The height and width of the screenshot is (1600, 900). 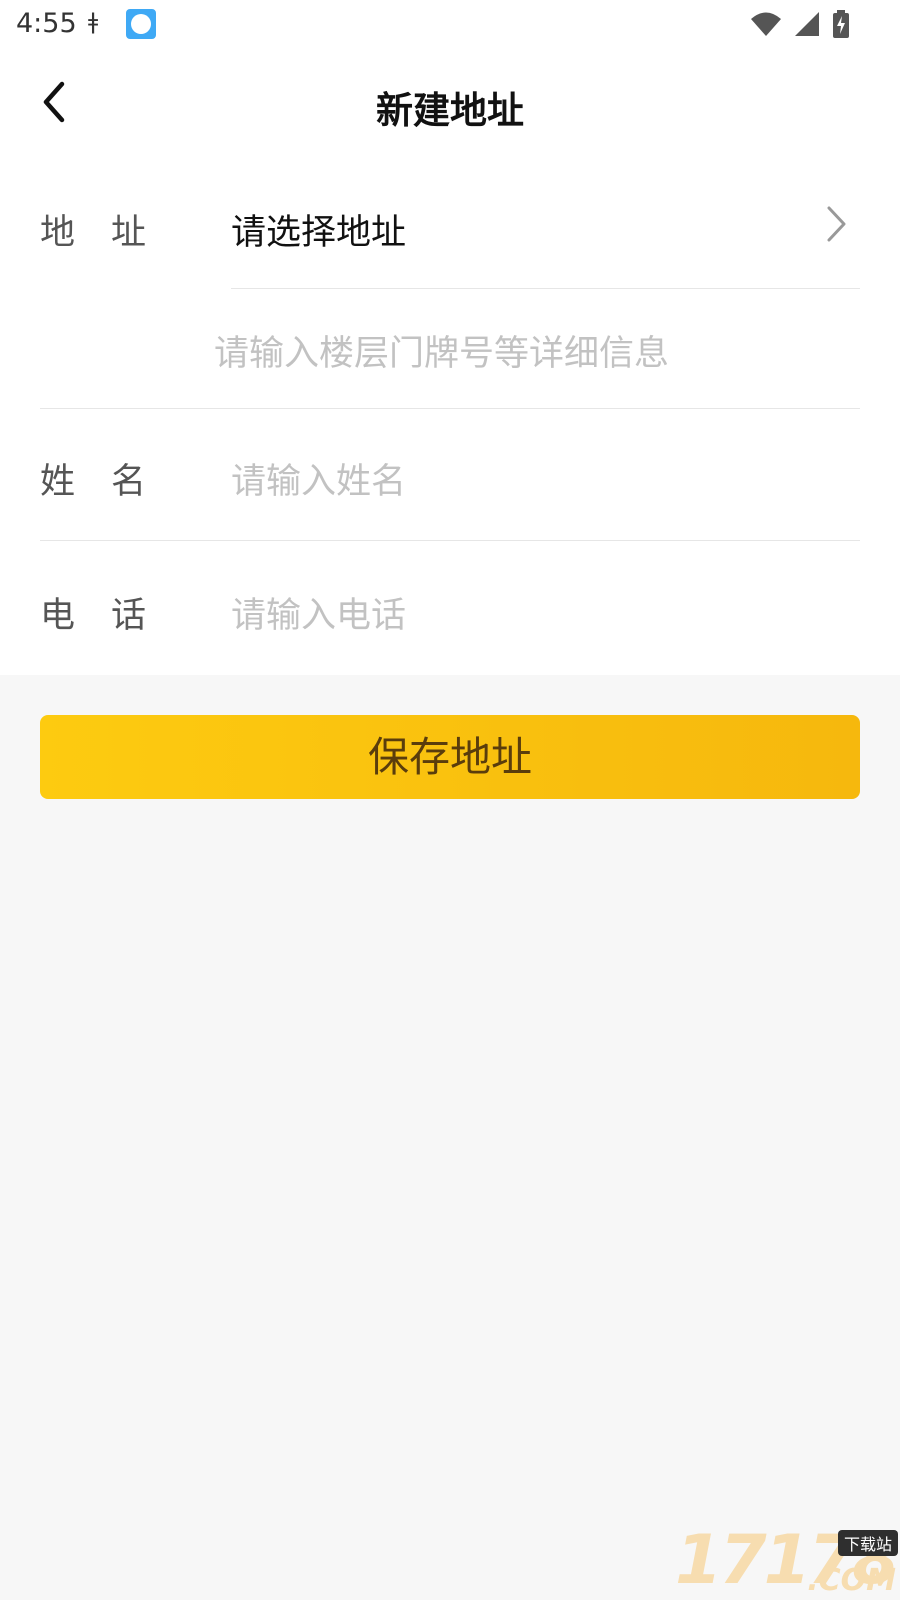 I want to click on status-icons, so click(x=797, y=24).